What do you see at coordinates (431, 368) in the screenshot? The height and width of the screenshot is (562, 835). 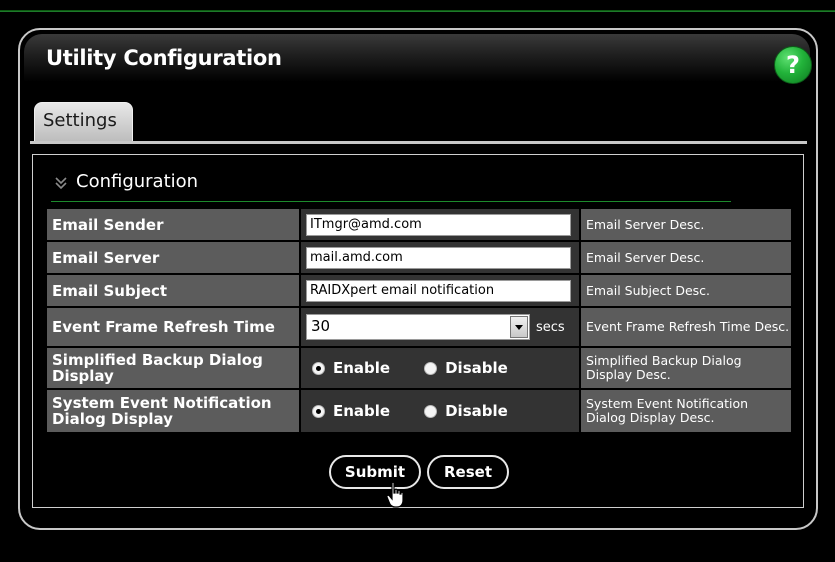 I see `backup-disable-radio` at bounding box center [431, 368].